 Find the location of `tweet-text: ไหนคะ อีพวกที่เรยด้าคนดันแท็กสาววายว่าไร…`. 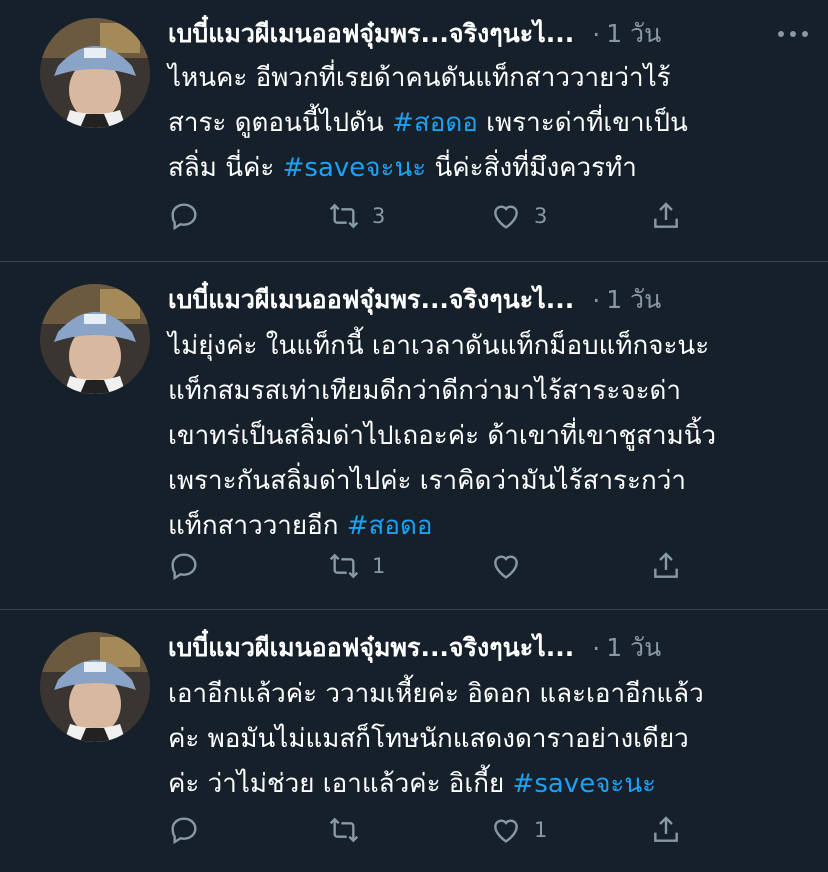

tweet-text: ไหนคะ อีพวกที่เรยด้าคนดันแท็กสาววายว่าไร… is located at coordinates (488, 123).